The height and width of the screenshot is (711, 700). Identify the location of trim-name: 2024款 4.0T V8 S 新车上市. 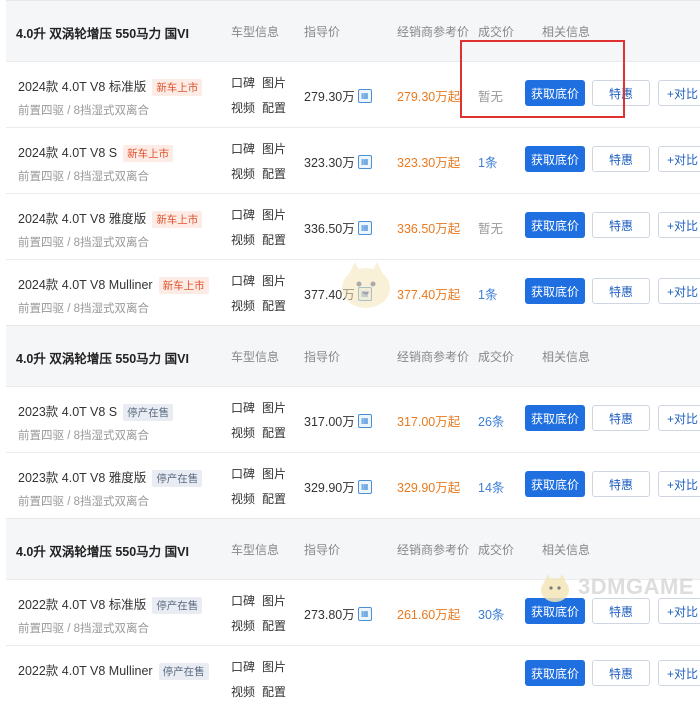
(96, 152).